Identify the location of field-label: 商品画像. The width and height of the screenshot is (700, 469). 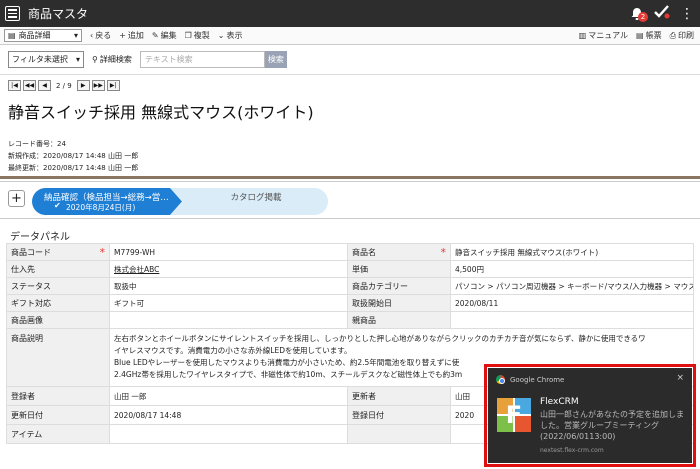
(58, 320).